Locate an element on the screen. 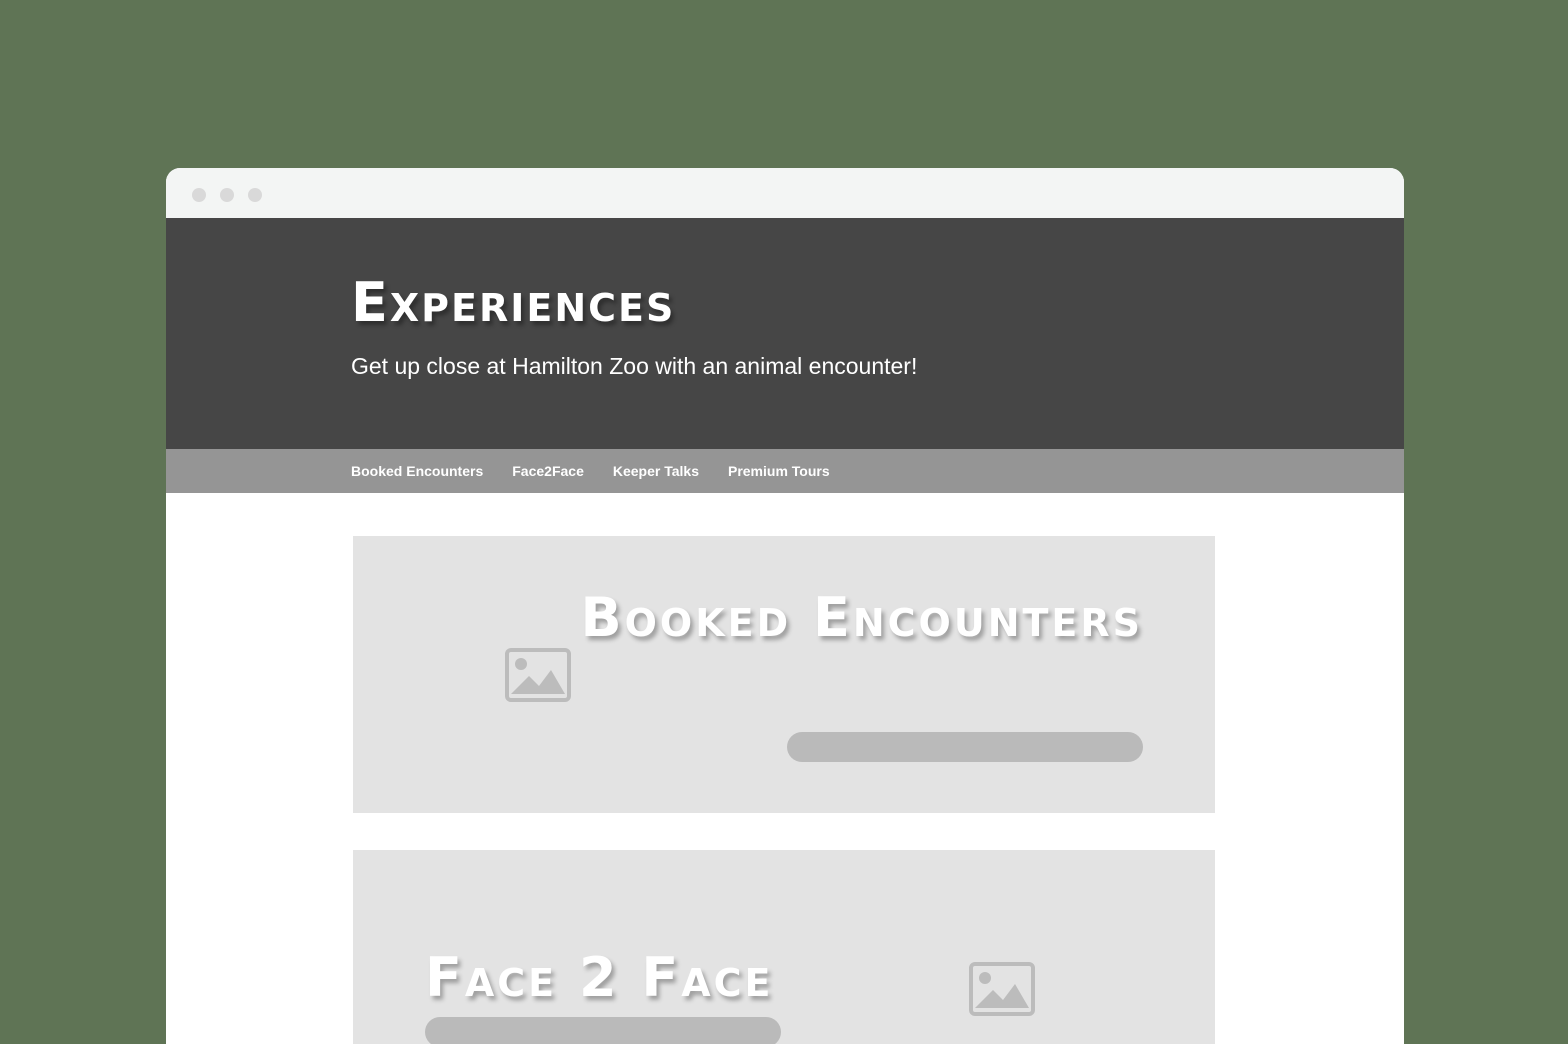 The width and height of the screenshot is (1568, 1044). card-title-face-2-face: Face 2 Face is located at coordinates (599, 977).